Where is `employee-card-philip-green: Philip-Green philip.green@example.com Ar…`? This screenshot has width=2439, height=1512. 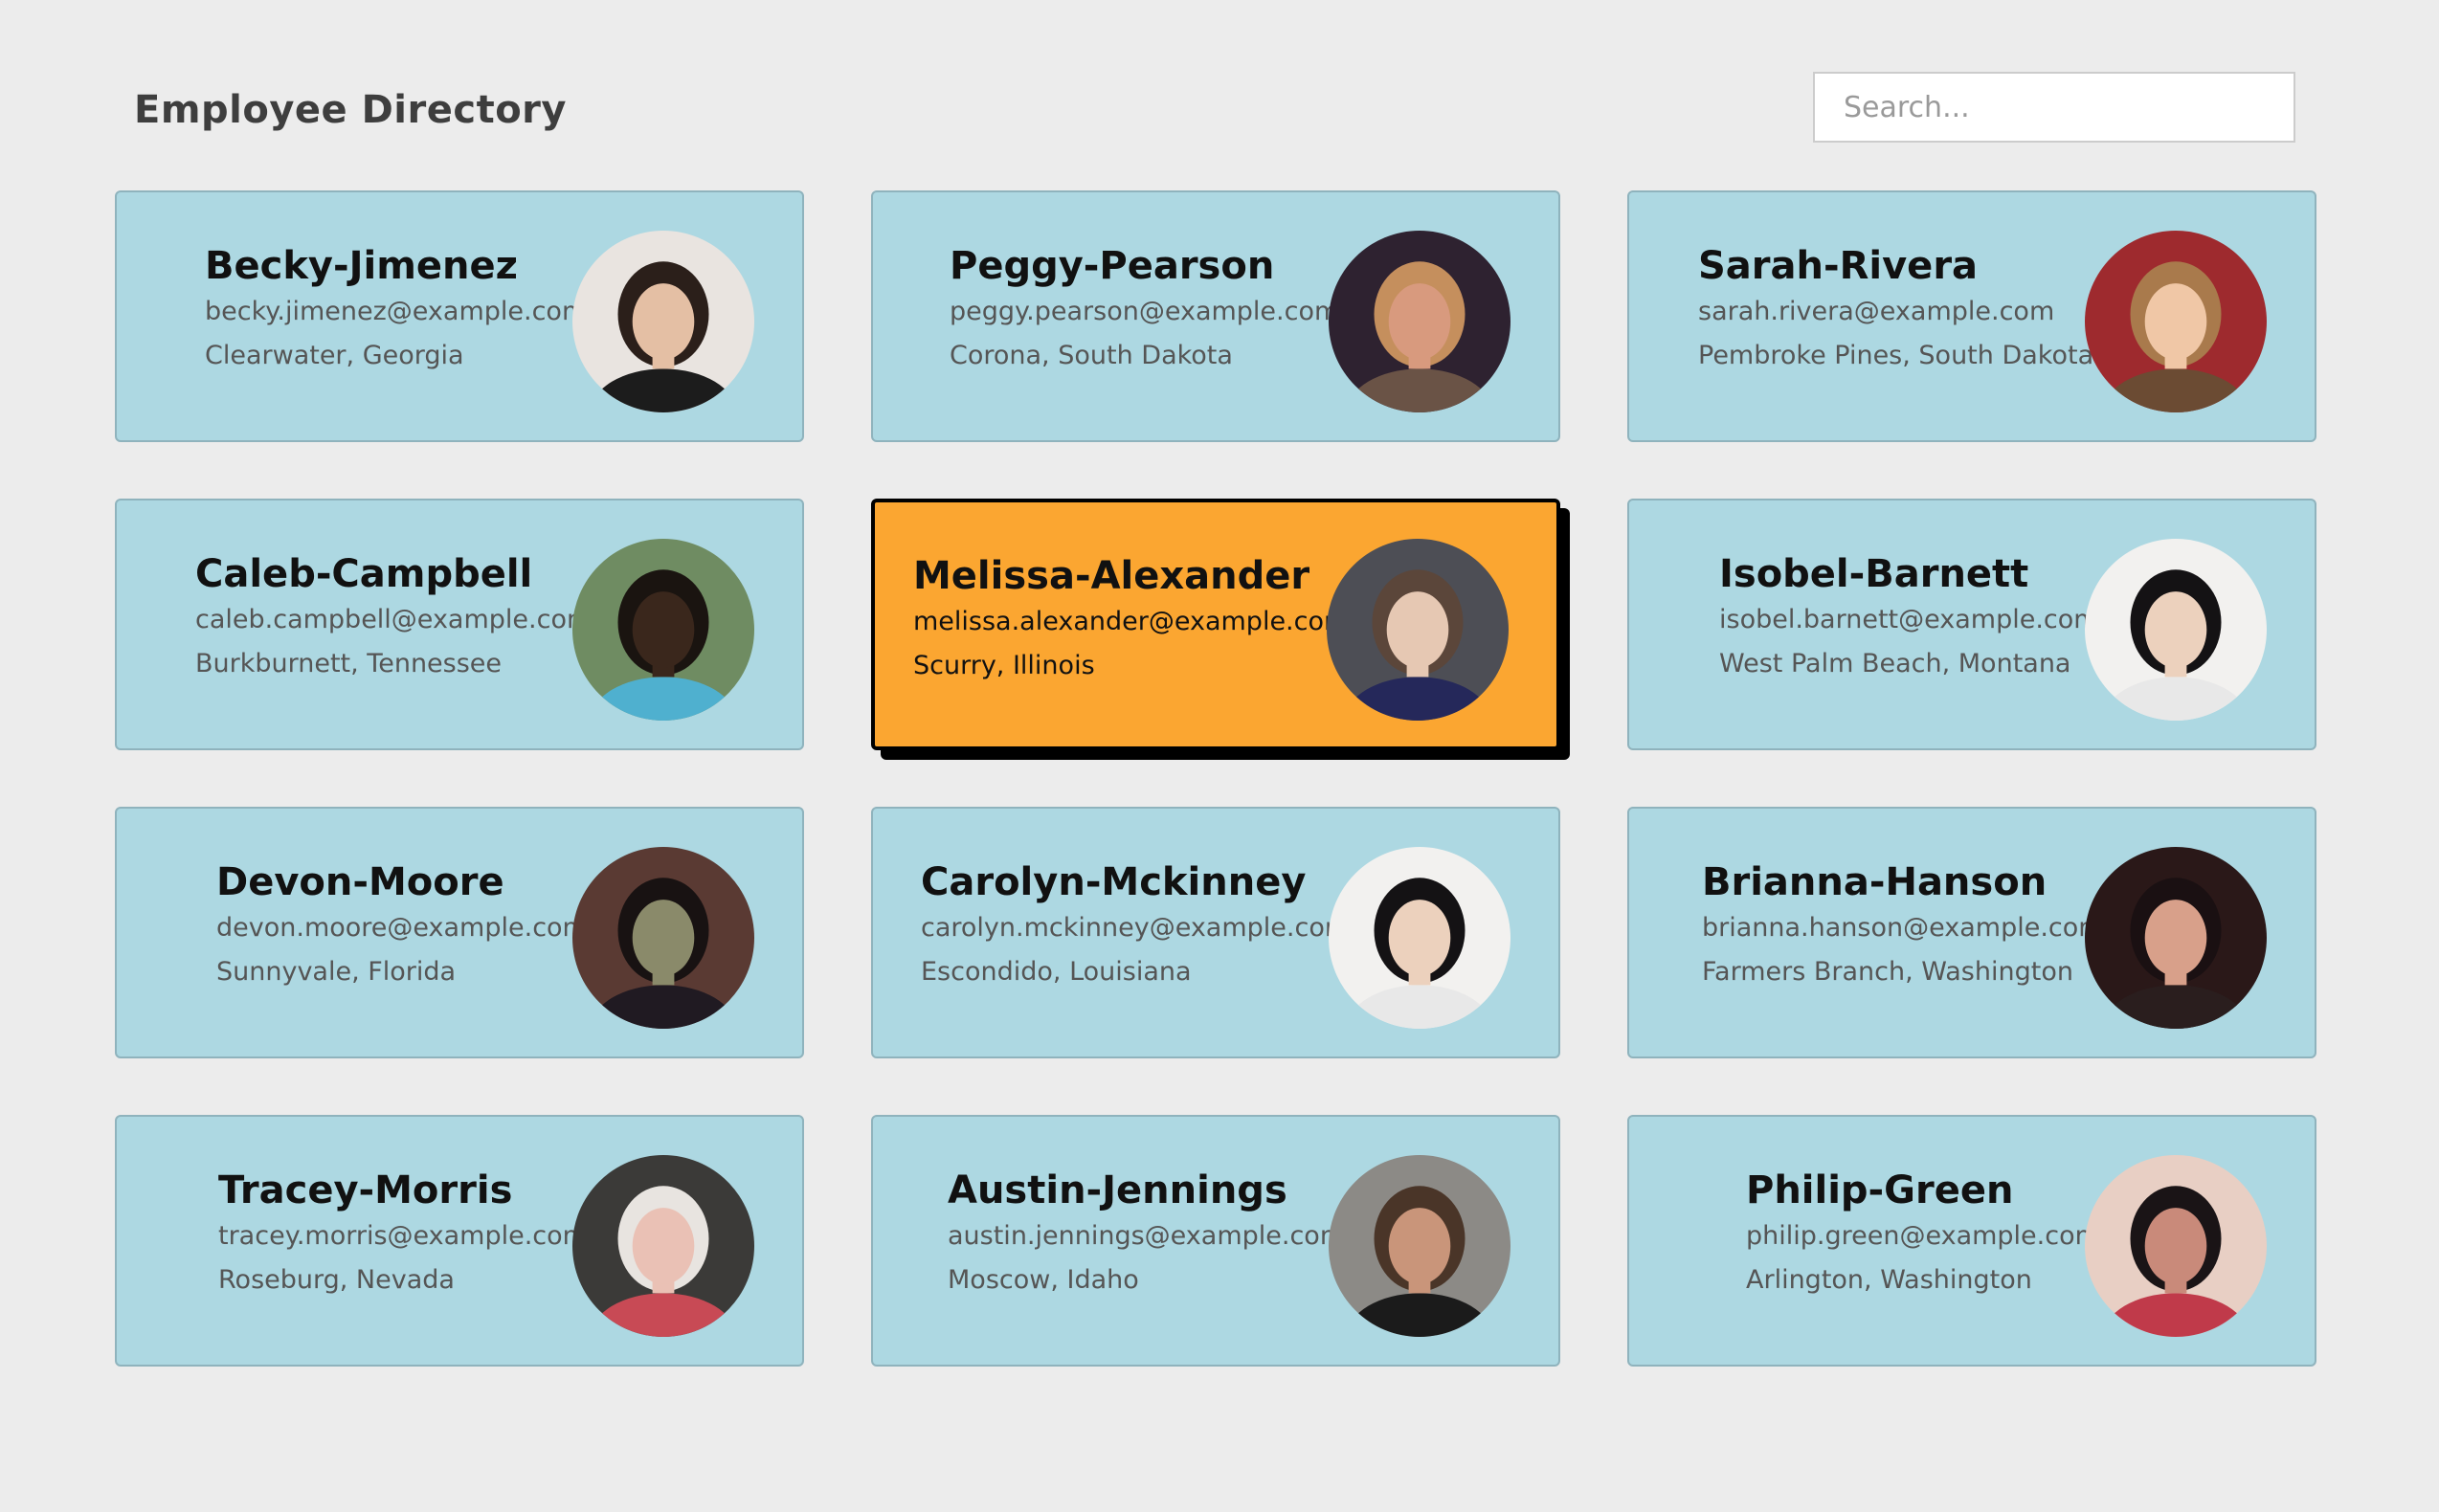 employee-card-philip-green: Philip-Green philip.green@example.com Ar… is located at coordinates (1972, 1241).